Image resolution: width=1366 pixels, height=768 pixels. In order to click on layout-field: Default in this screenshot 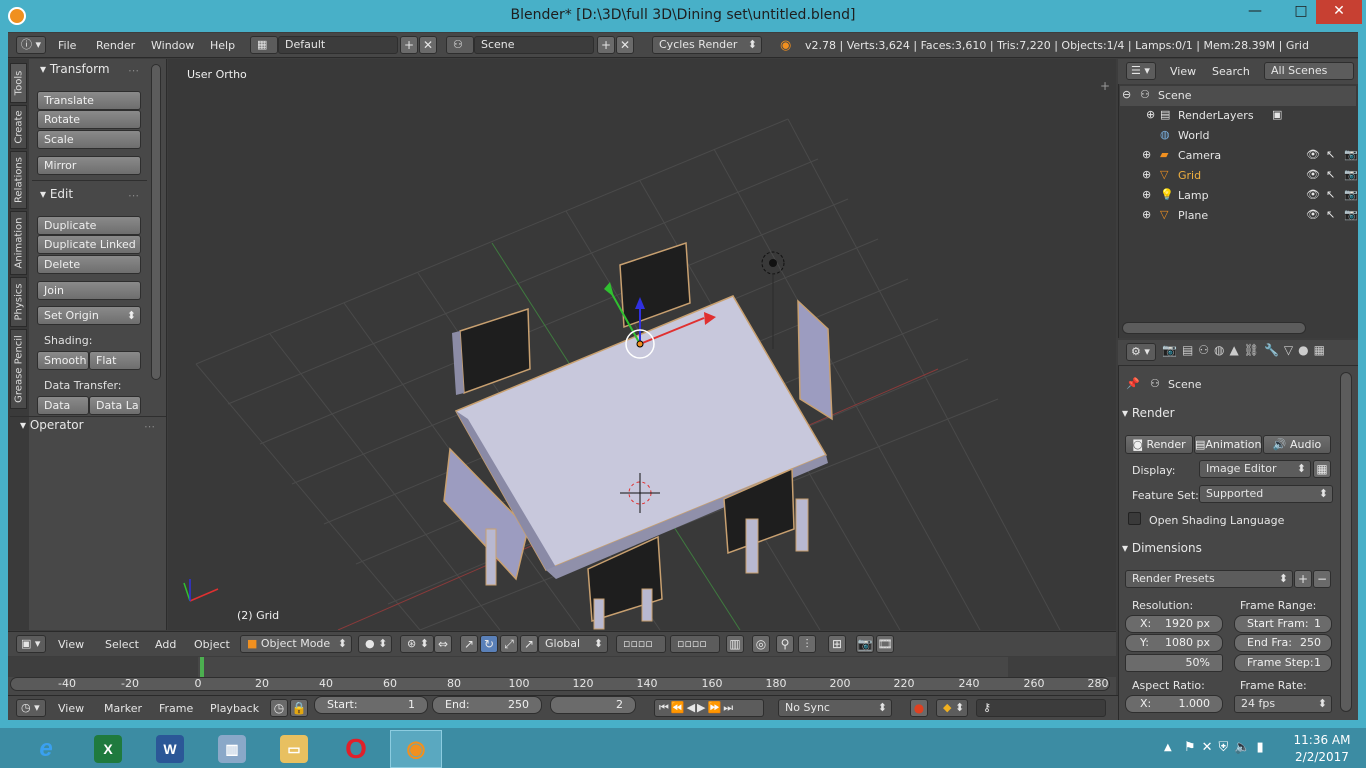, I will do `click(338, 45)`.